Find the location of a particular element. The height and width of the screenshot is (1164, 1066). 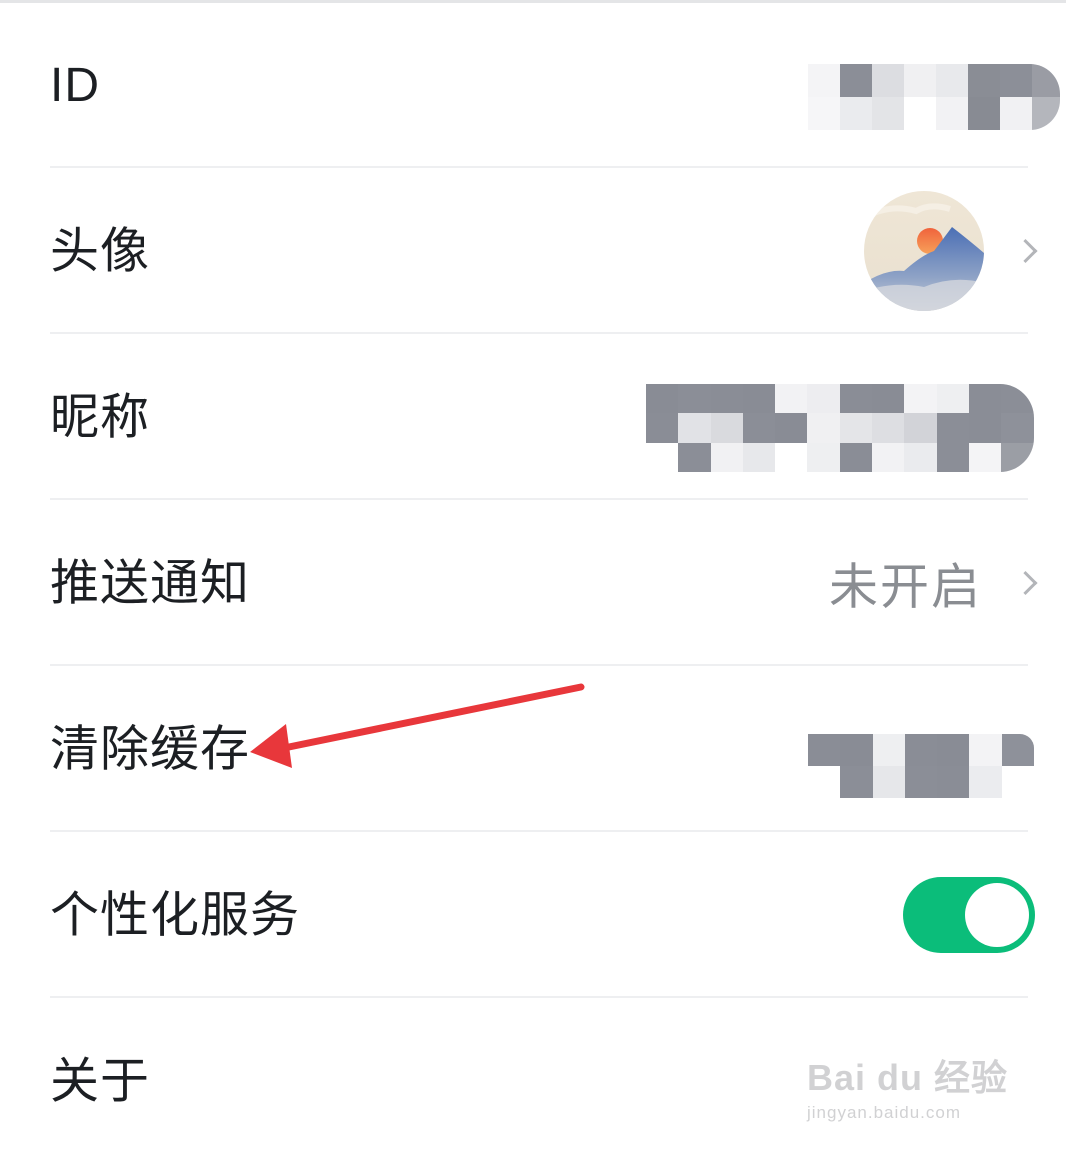

personalized-label: 个性化服务 is located at coordinates (175, 915).